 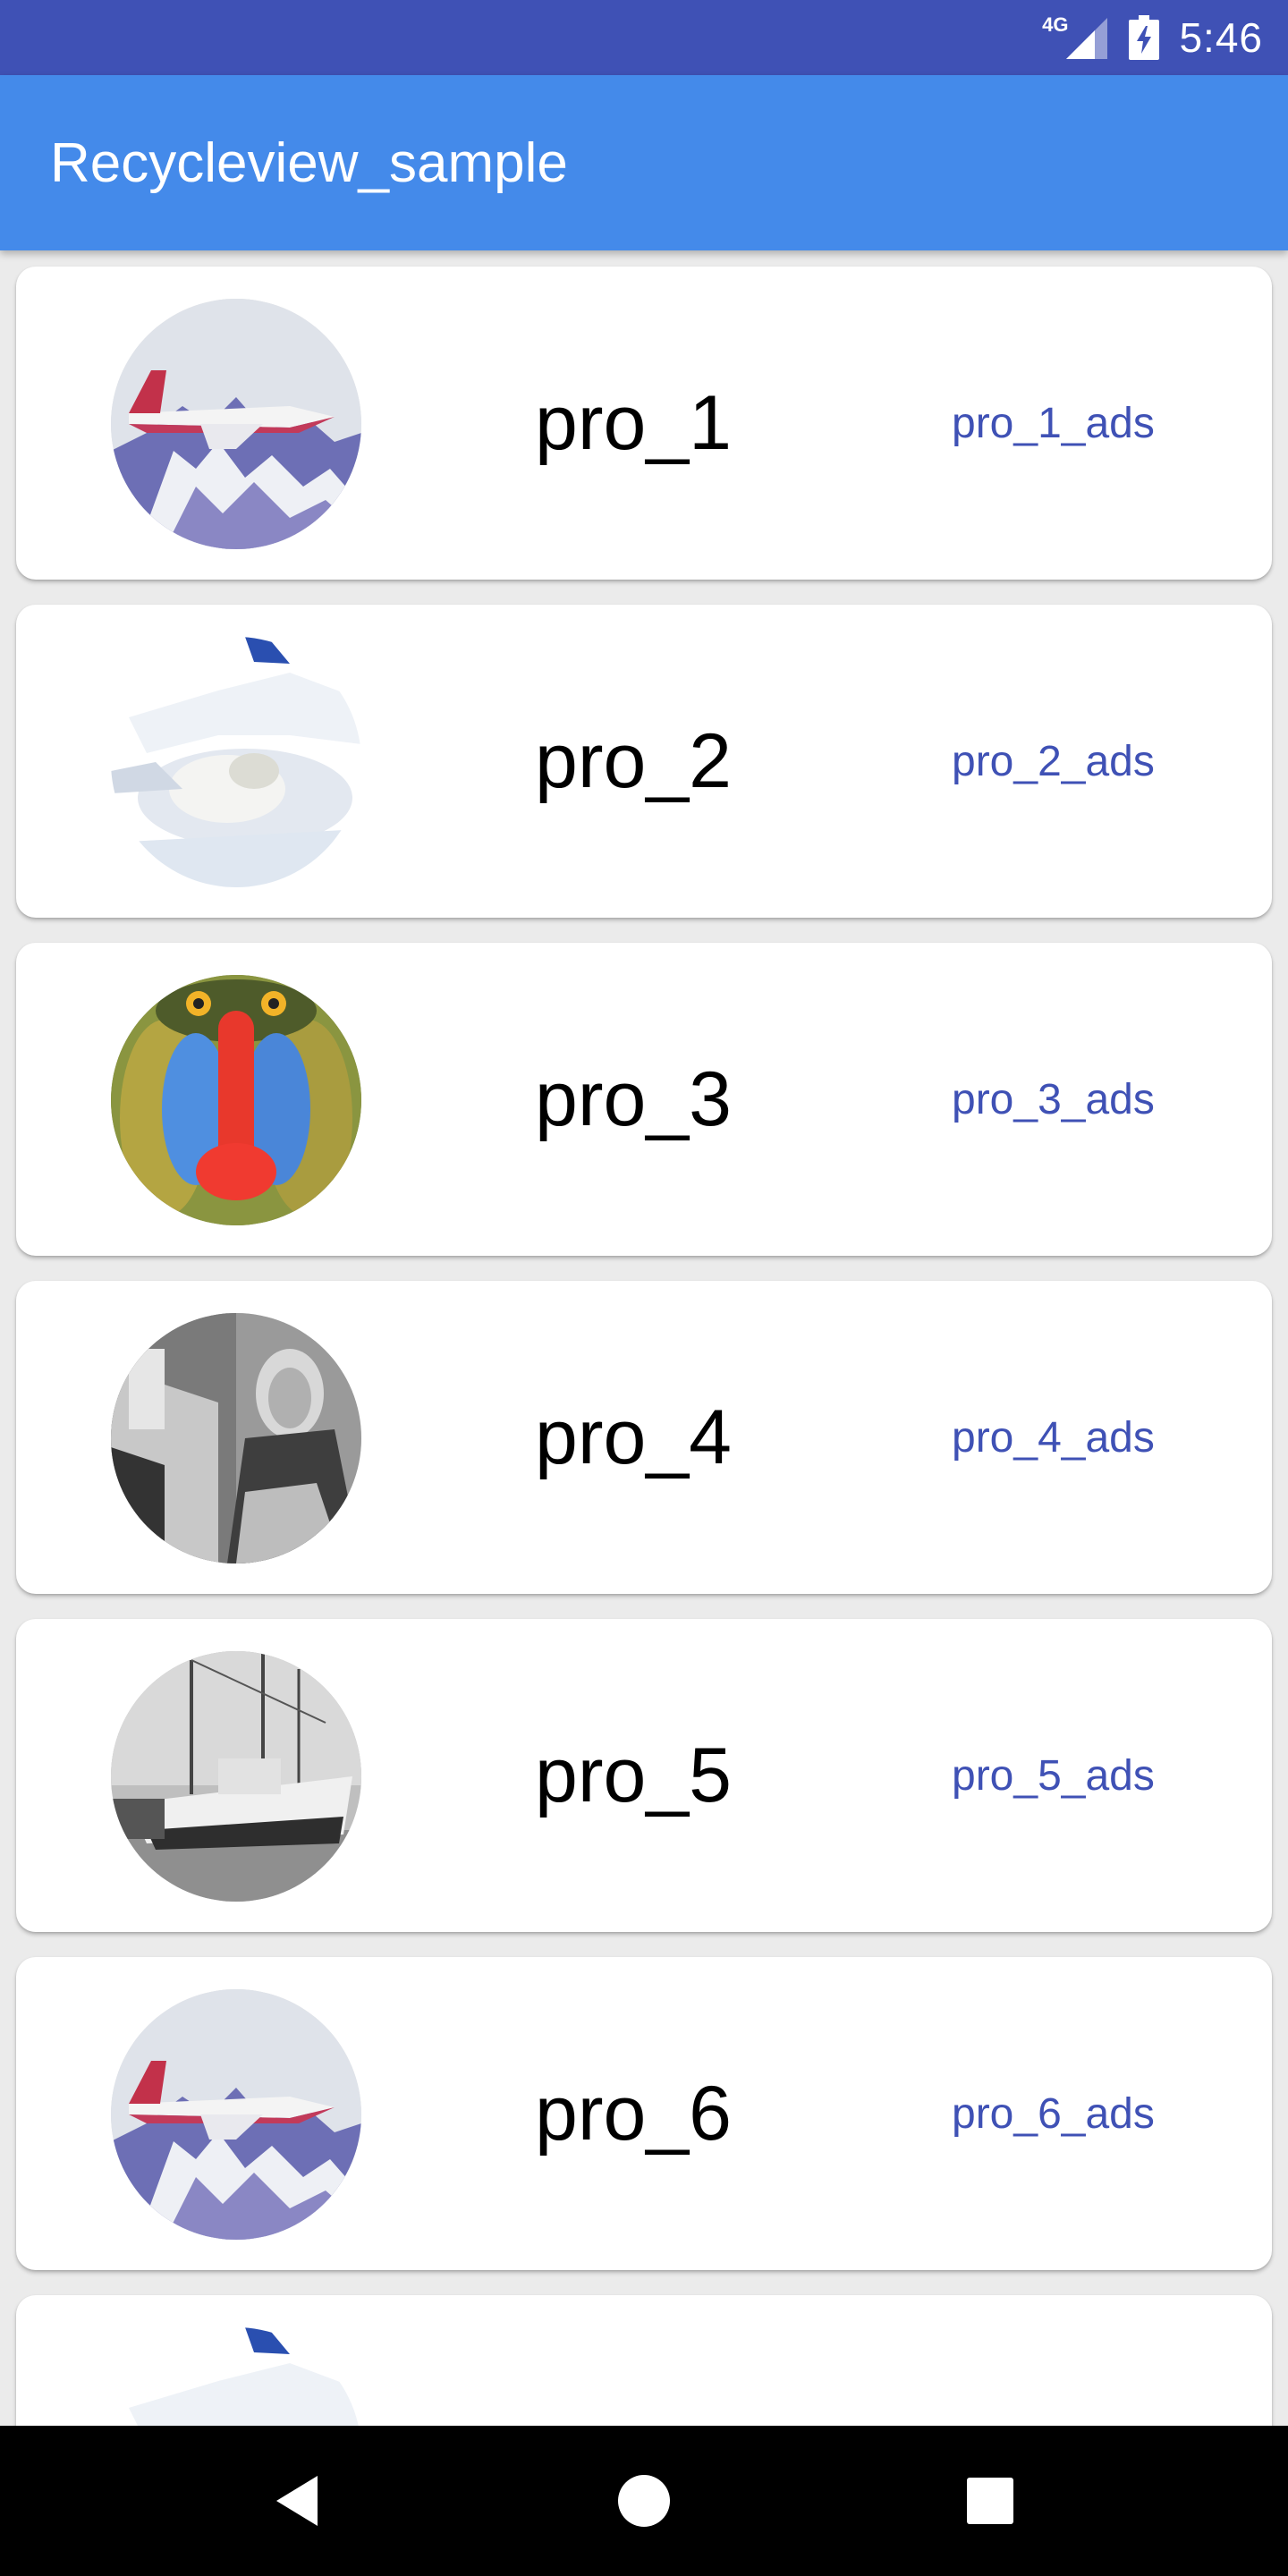 What do you see at coordinates (633, 422) in the screenshot?
I see `item-title: pro_1` at bounding box center [633, 422].